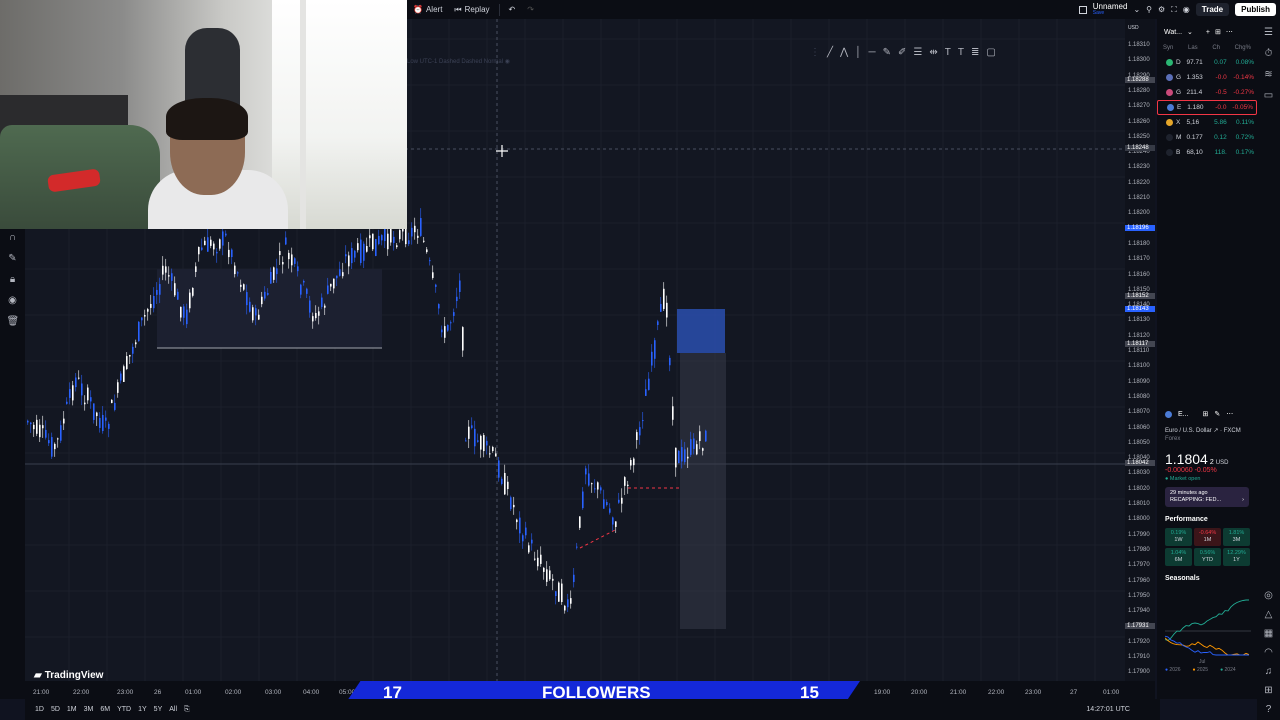 This screenshot has height=720, width=1280. I want to click on watchlist-column-header: Syn, so click(1168, 48).